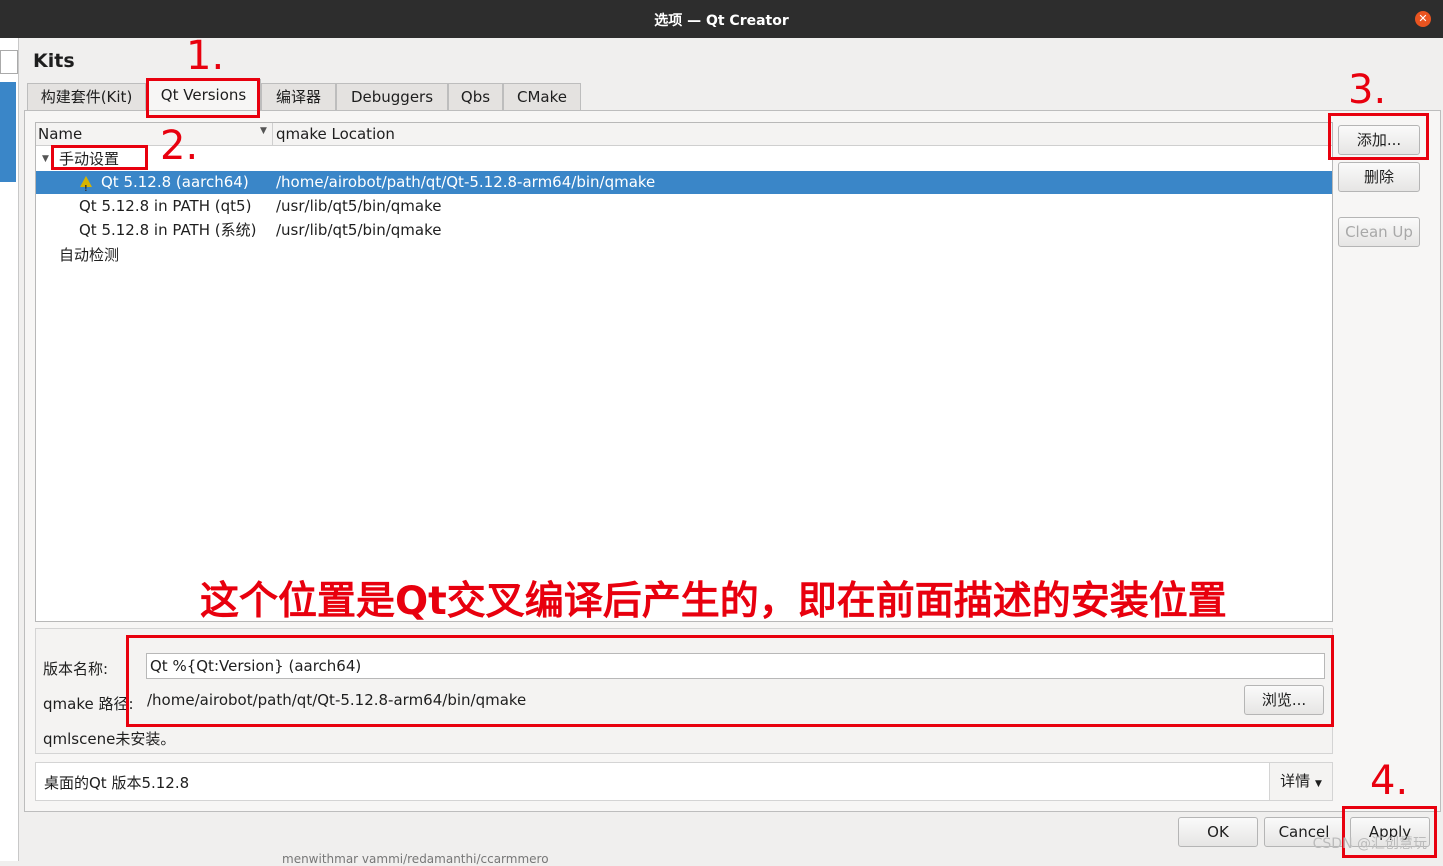 This screenshot has height=866, width=1443. I want to click on column-header-location: qmake Location, so click(335, 134).